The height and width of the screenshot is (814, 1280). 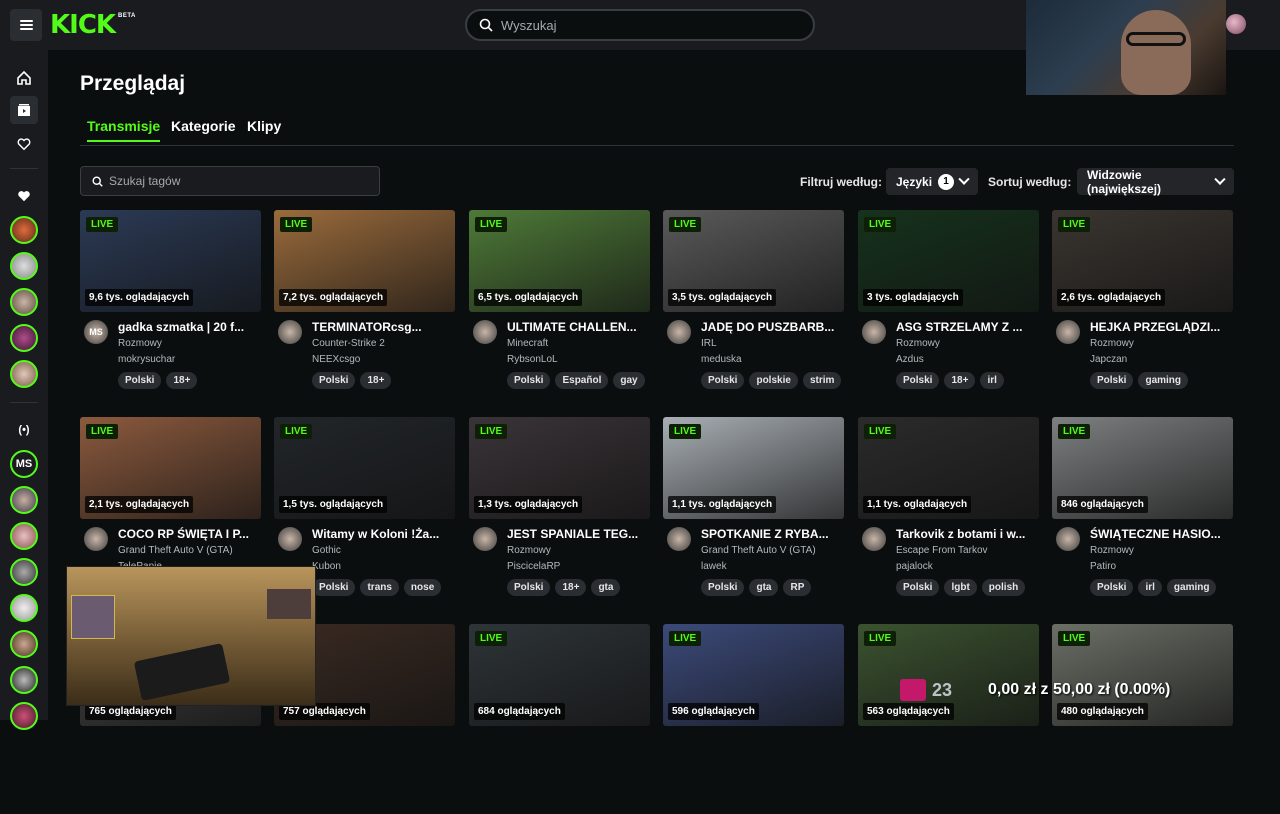 What do you see at coordinates (1003, 587) in the screenshot?
I see `tag-chip: polish` at bounding box center [1003, 587].